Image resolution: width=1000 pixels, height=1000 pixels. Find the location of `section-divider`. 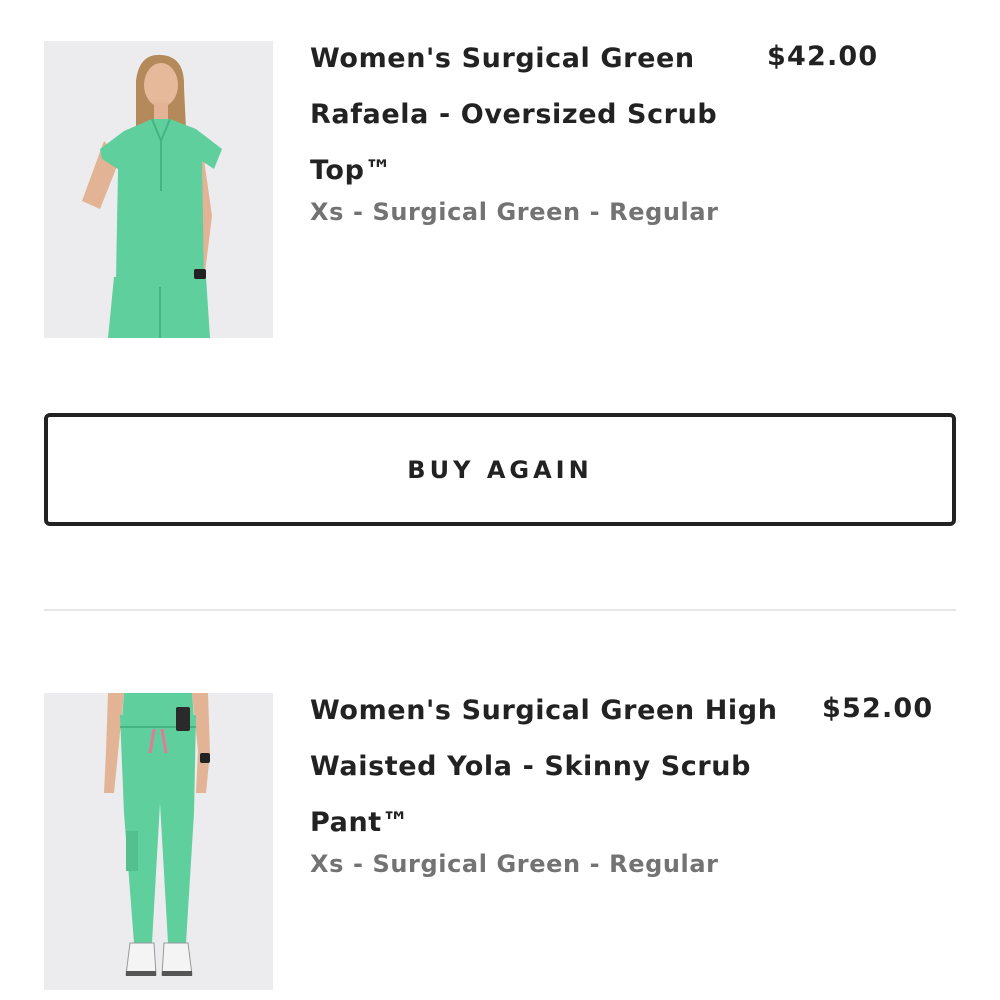

section-divider is located at coordinates (500, 610).